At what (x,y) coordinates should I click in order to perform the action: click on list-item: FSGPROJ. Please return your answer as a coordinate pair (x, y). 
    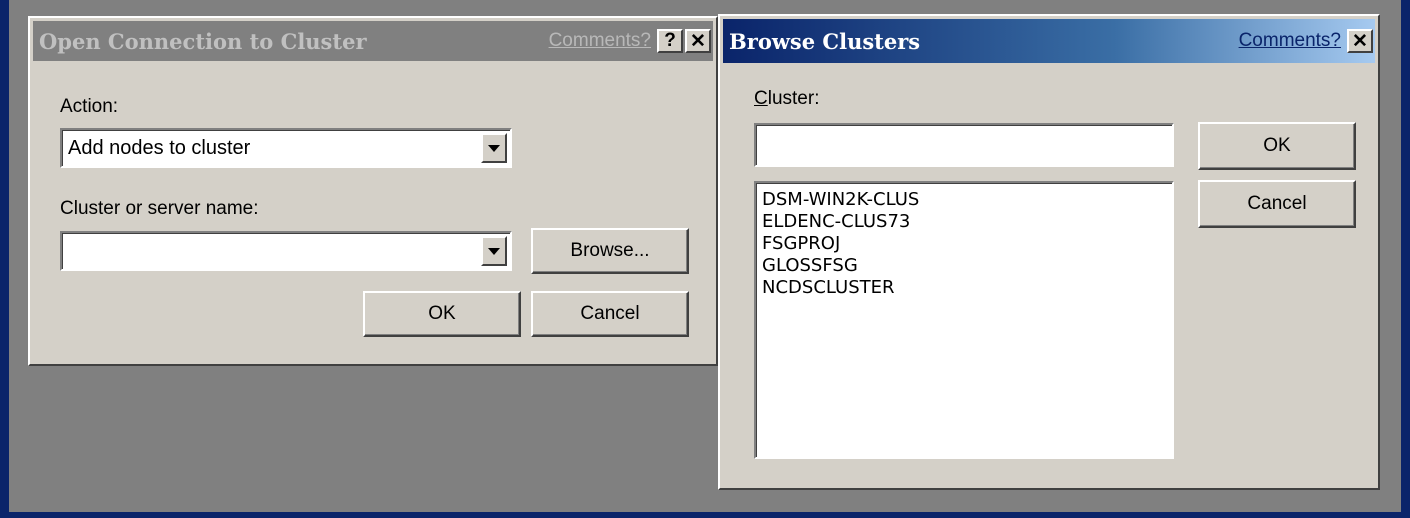
    Looking at the image, I should click on (840, 244).